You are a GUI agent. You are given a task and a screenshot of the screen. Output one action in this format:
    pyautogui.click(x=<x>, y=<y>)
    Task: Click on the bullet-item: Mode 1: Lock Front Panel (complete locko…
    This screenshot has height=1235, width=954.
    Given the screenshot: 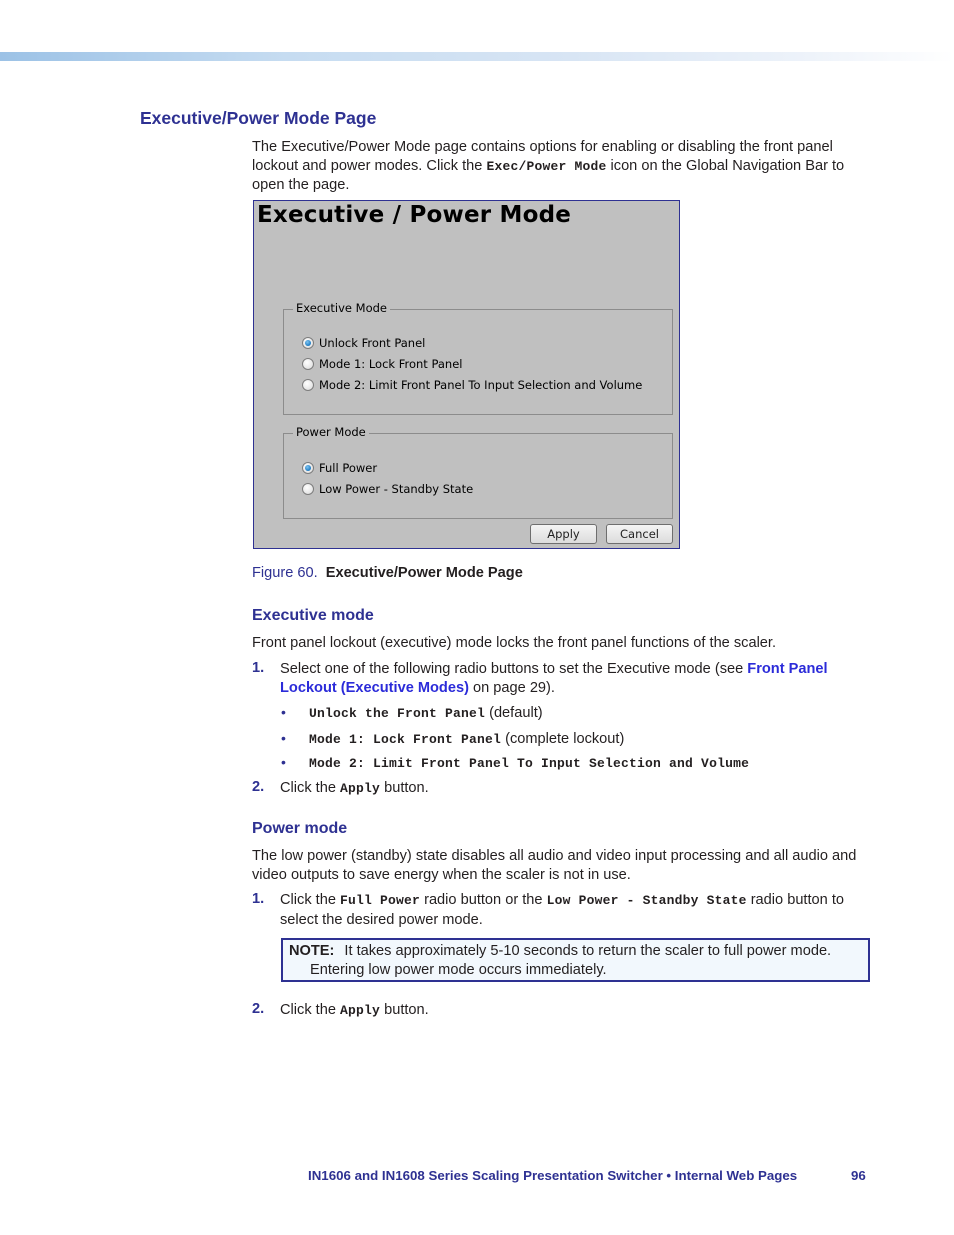 What is the action you would take?
    pyautogui.click(x=466, y=740)
    